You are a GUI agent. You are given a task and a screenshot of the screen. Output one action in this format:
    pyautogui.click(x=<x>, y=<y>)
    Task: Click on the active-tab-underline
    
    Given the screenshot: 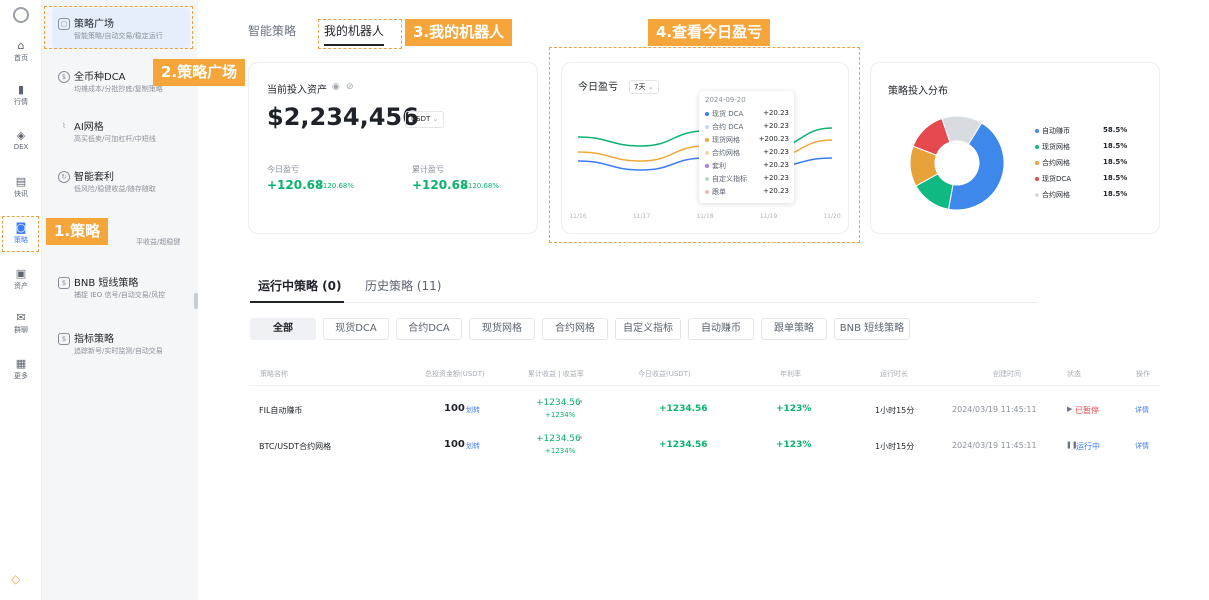 What is the action you would take?
    pyautogui.click(x=297, y=302)
    